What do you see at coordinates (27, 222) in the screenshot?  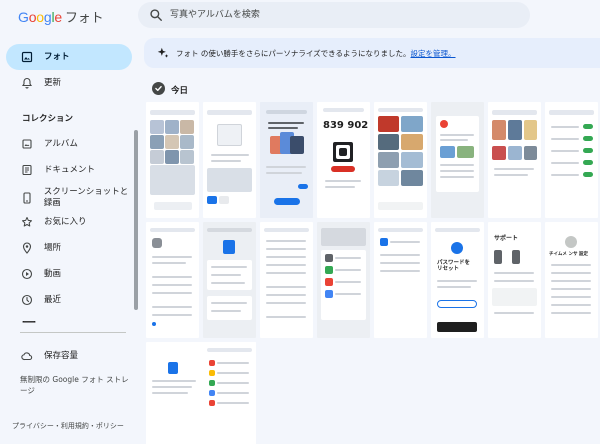 I see `star-icon` at bounding box center [27, 222].